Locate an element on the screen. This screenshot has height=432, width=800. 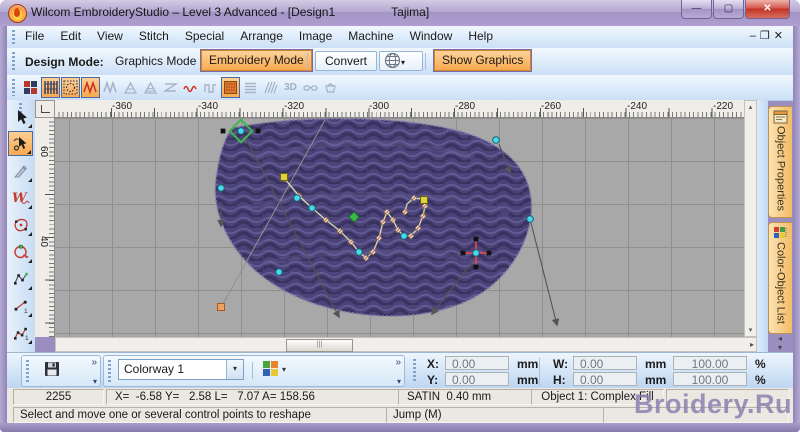
menu-image: Image is located at coordinates (315, 37).